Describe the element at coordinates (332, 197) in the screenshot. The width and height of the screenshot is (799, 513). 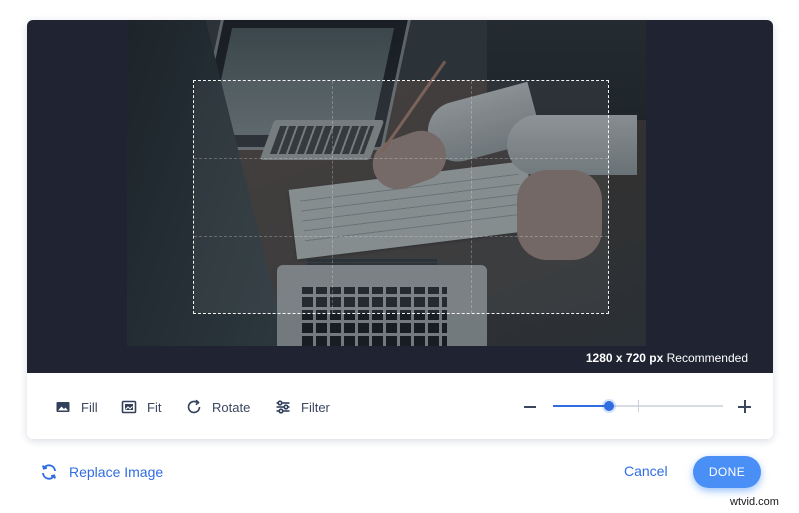
I see `crop-gridline-v1` at that location.